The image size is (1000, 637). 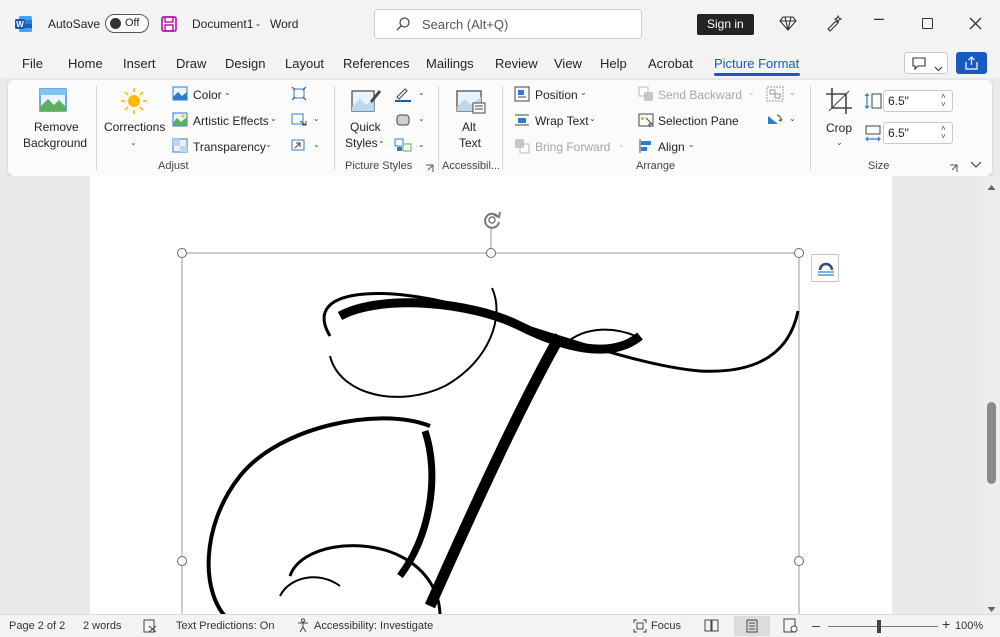 What do you see at coordinates (879, 626) in the screenshot?
I see `zoom-slider-thumb` at bounding box center [879, 626].